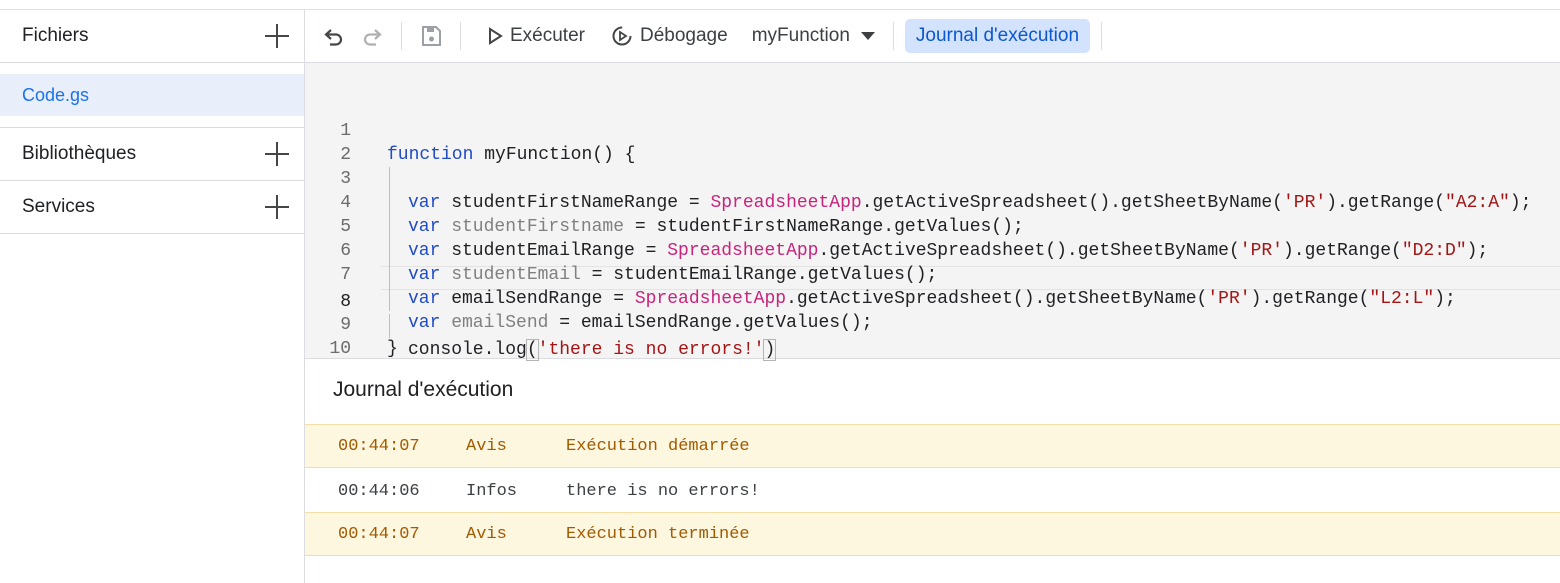 The image size is (1560, 583). What do you see at coordinates (663, 491) in the screenshot?
I see `log-message: there is no errors!` at bounding box center [663, 491].